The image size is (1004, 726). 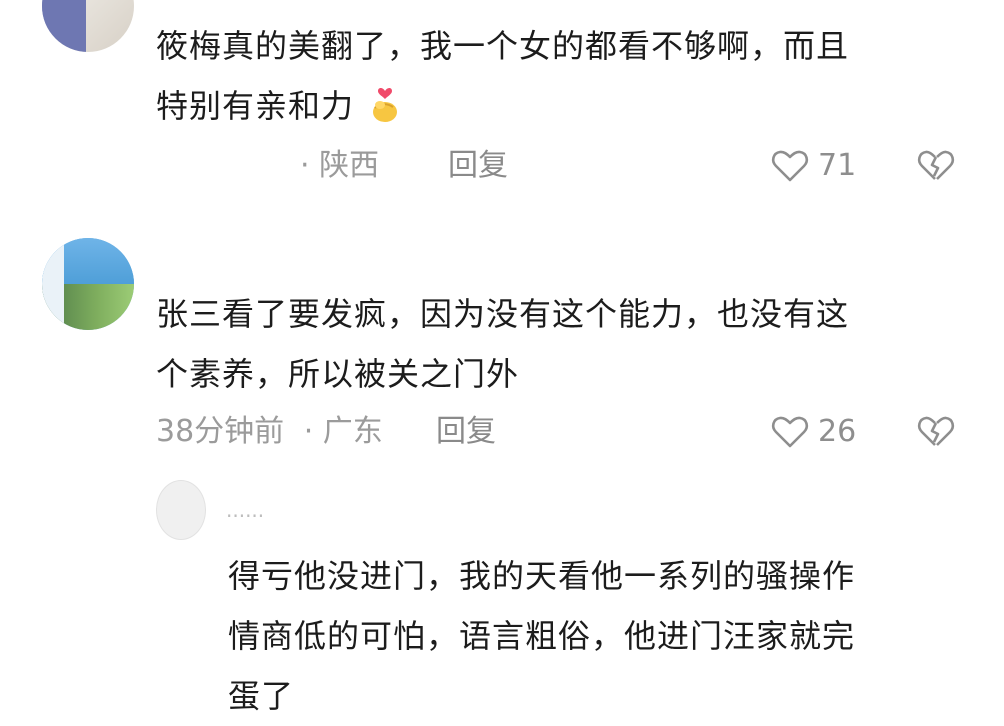 I want to click on like-count: 26, so click(x=837, y=431).